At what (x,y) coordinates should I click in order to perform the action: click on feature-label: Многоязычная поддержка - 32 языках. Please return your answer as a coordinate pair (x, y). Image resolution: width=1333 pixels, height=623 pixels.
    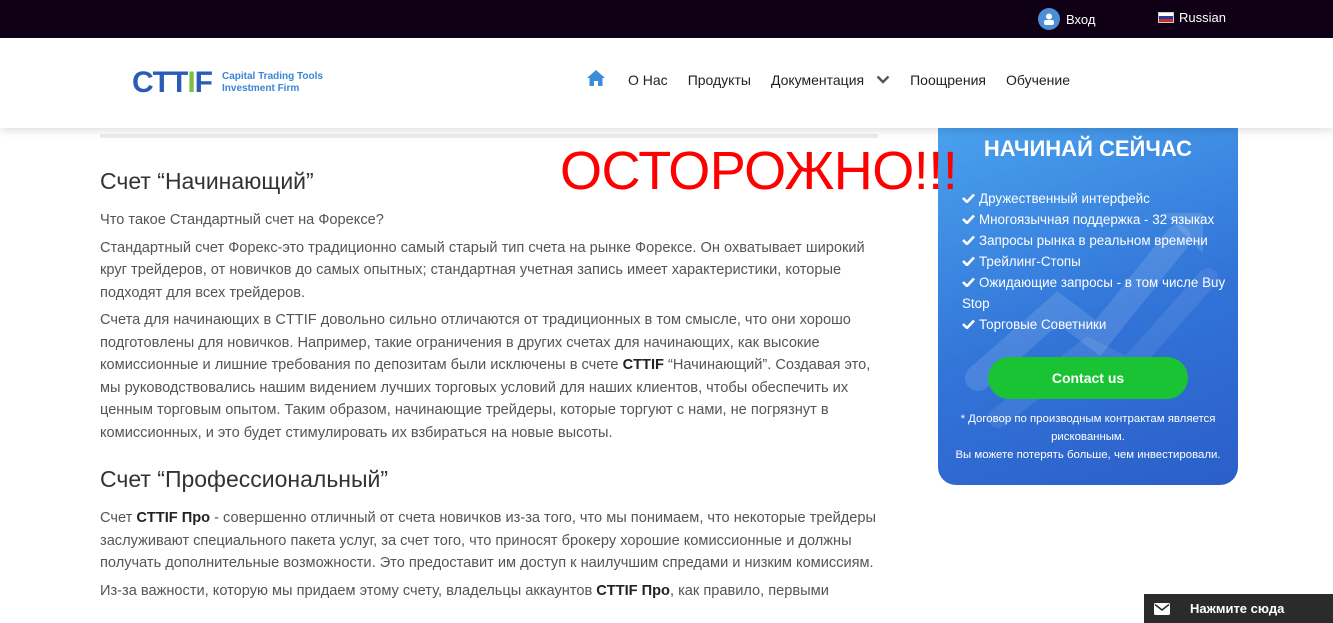
    Looking at the image, I should click on (1097, 219).